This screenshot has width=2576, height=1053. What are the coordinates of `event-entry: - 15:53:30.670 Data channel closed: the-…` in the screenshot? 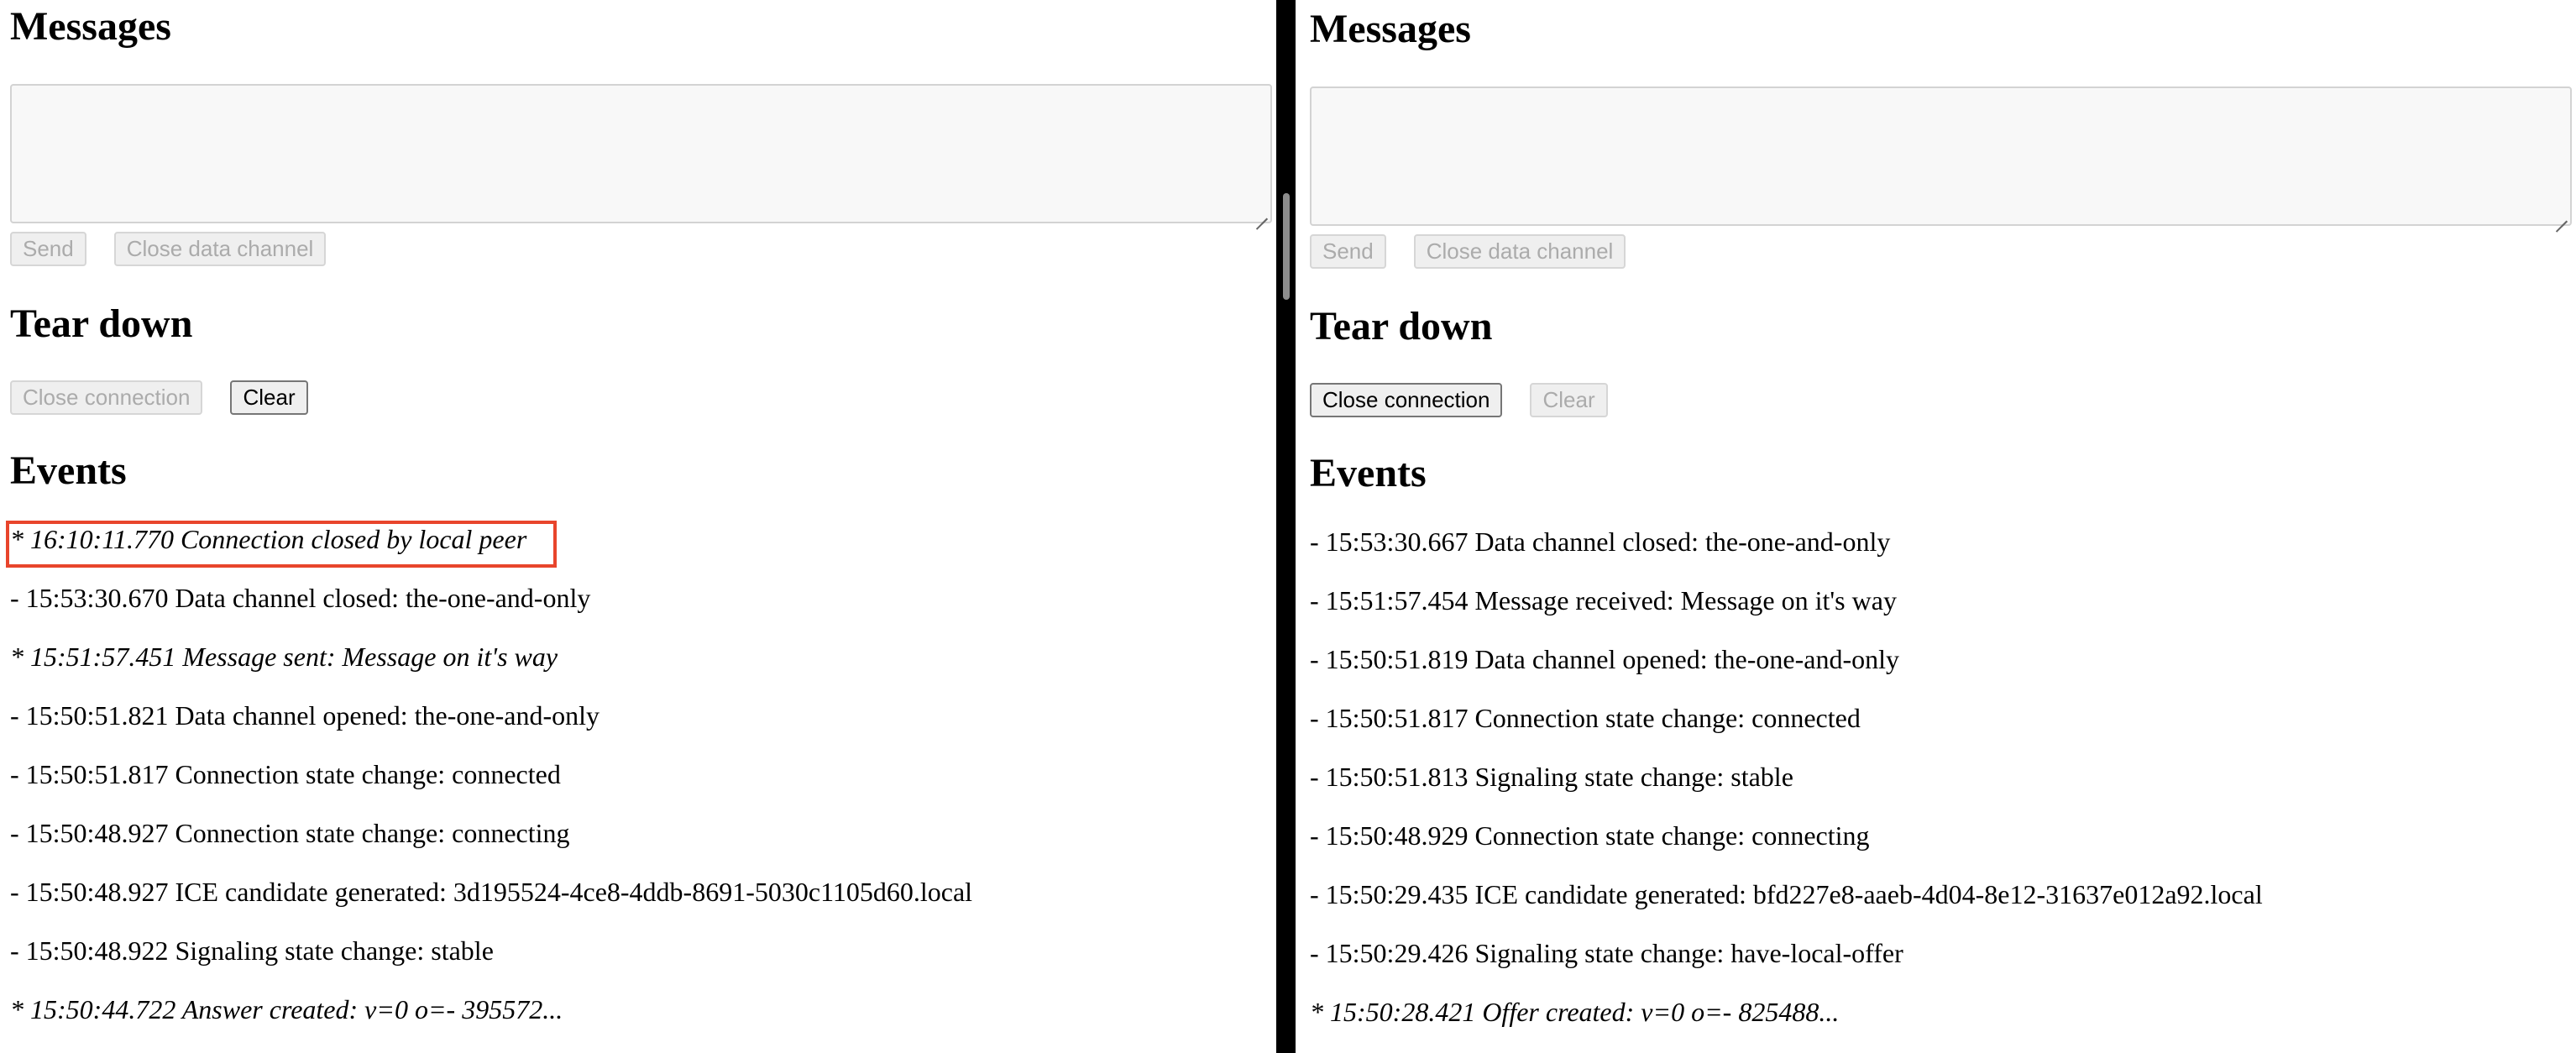 It's located at (300, 598).